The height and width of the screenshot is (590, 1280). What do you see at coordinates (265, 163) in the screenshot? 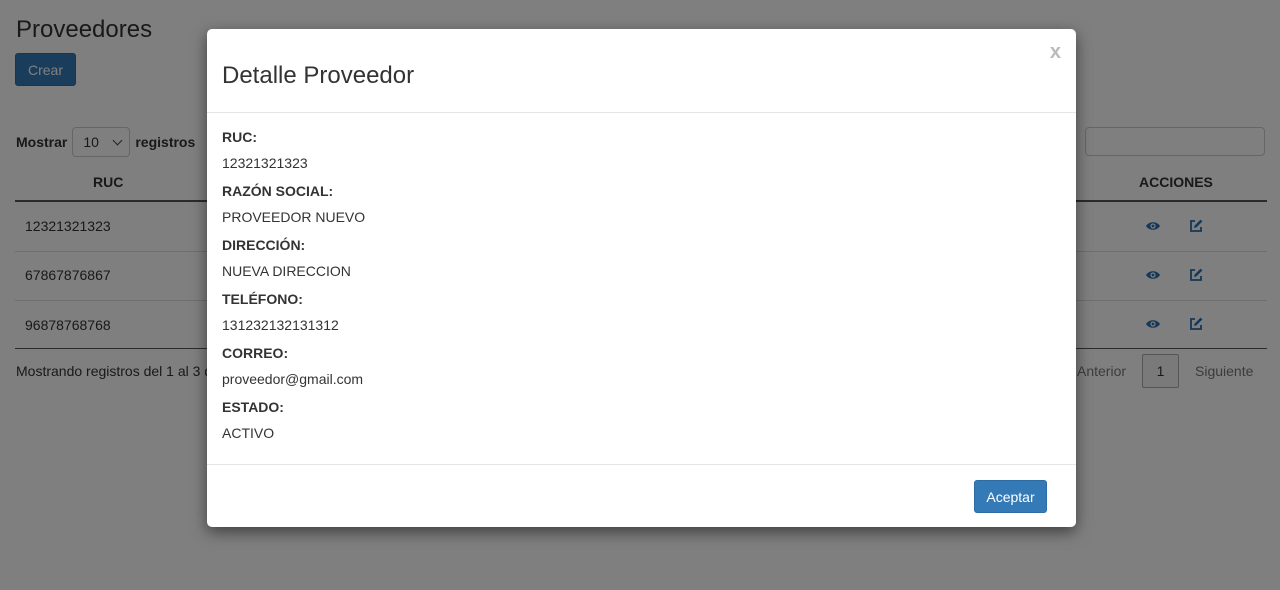
I see `field-value-ruc: 12321321323` at bounding box center [265, 163].